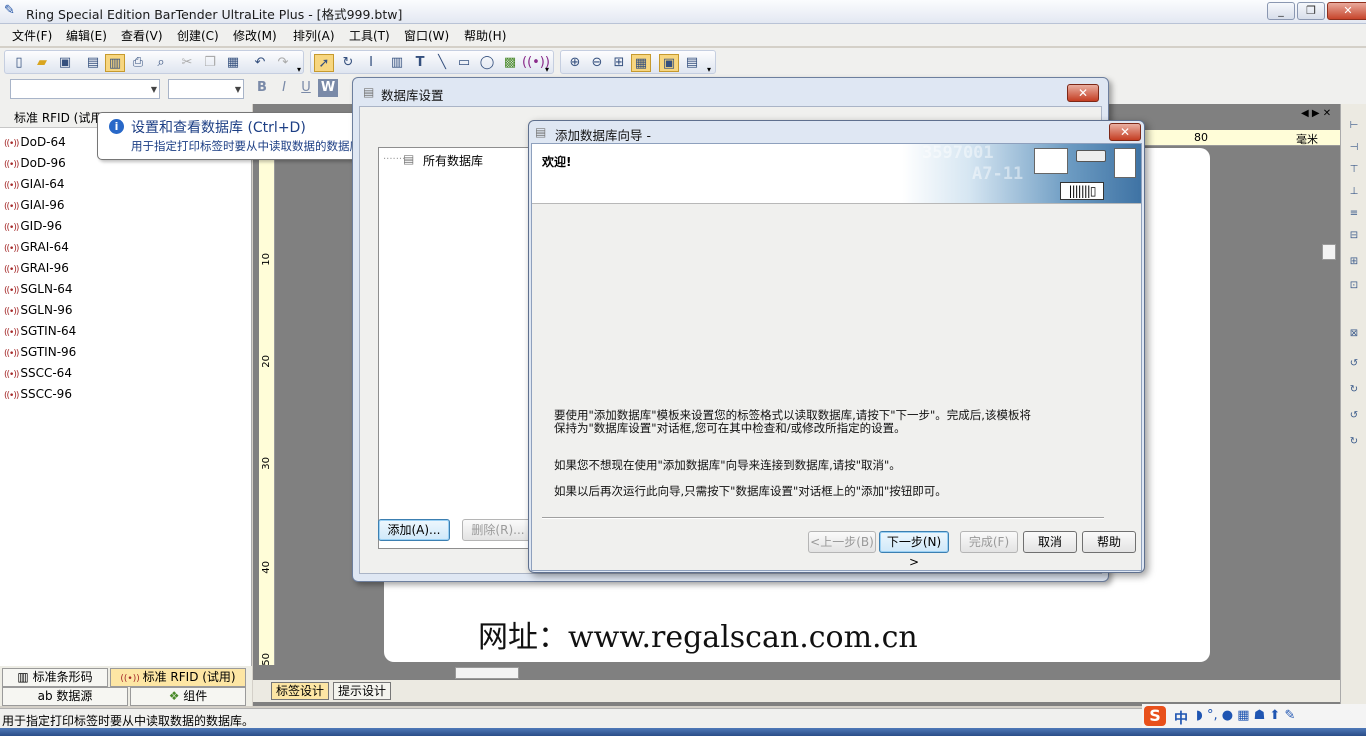 Image resolution: width=1366 pixels, height=736 pixels. What do you see at coordinates (115, 63) in the screenshot?
I see `database-setup-icon: ▥` at bounding box center [115, 63].